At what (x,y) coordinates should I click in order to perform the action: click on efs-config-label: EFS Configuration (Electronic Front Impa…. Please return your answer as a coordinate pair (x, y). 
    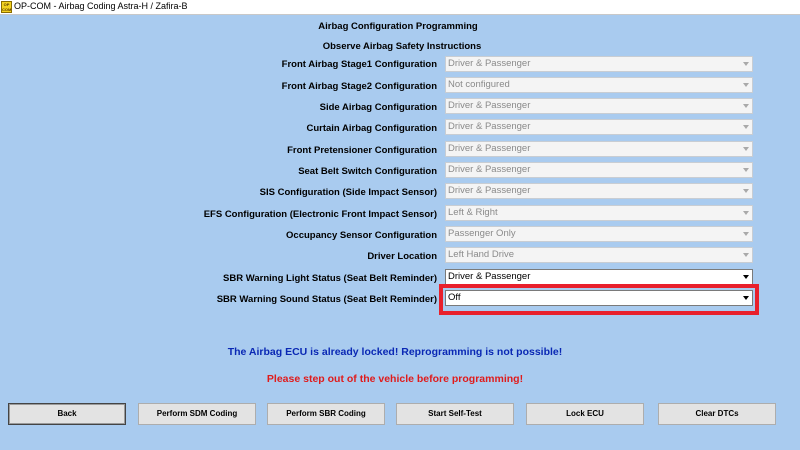
    Looking at the image, I should click on (320, 214).